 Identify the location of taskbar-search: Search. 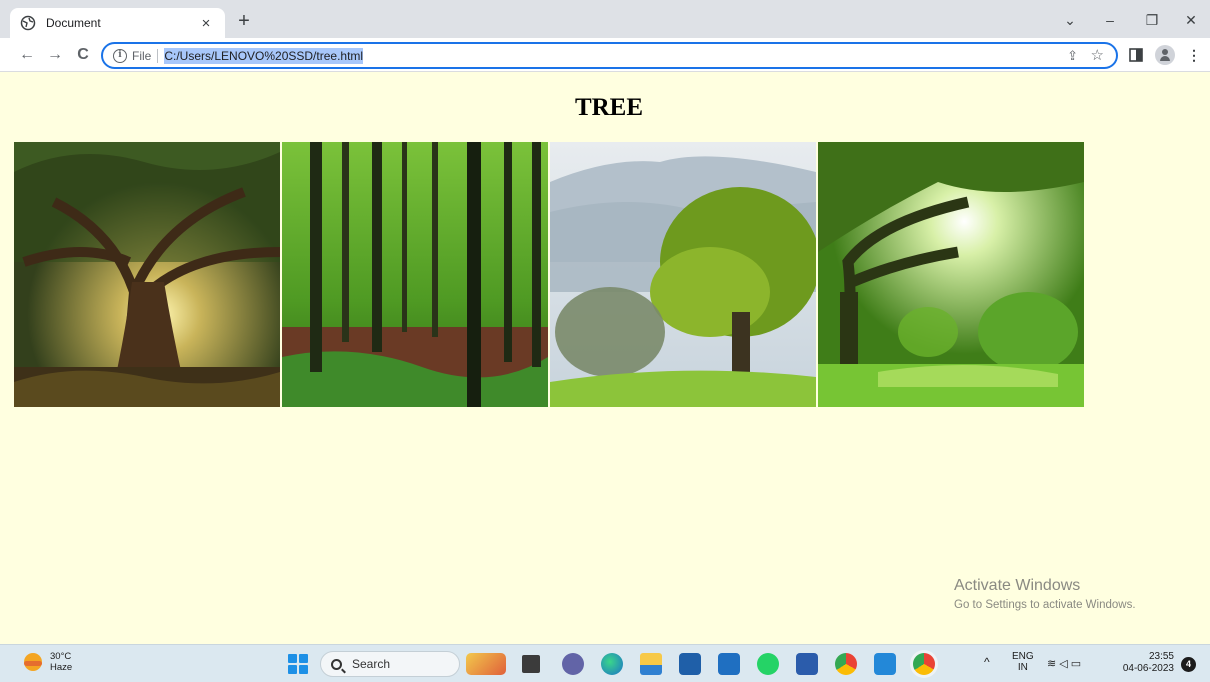
(390, 664).